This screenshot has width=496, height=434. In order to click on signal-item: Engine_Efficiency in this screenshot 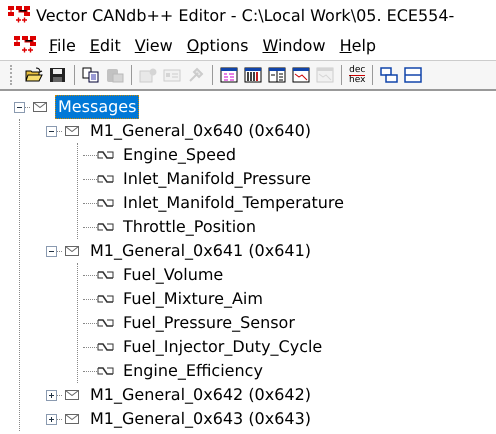, I will do `click(193, 371)`.